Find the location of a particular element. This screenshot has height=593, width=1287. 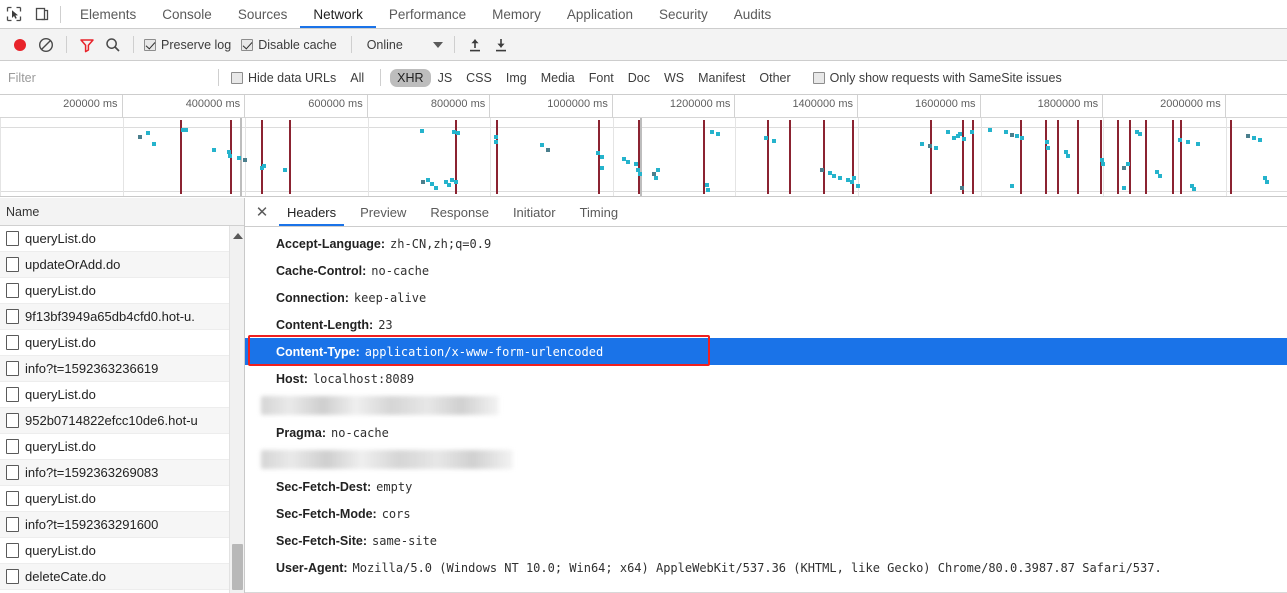

request-name: info?t=1592363236619 is located at coordinates (92, 368).